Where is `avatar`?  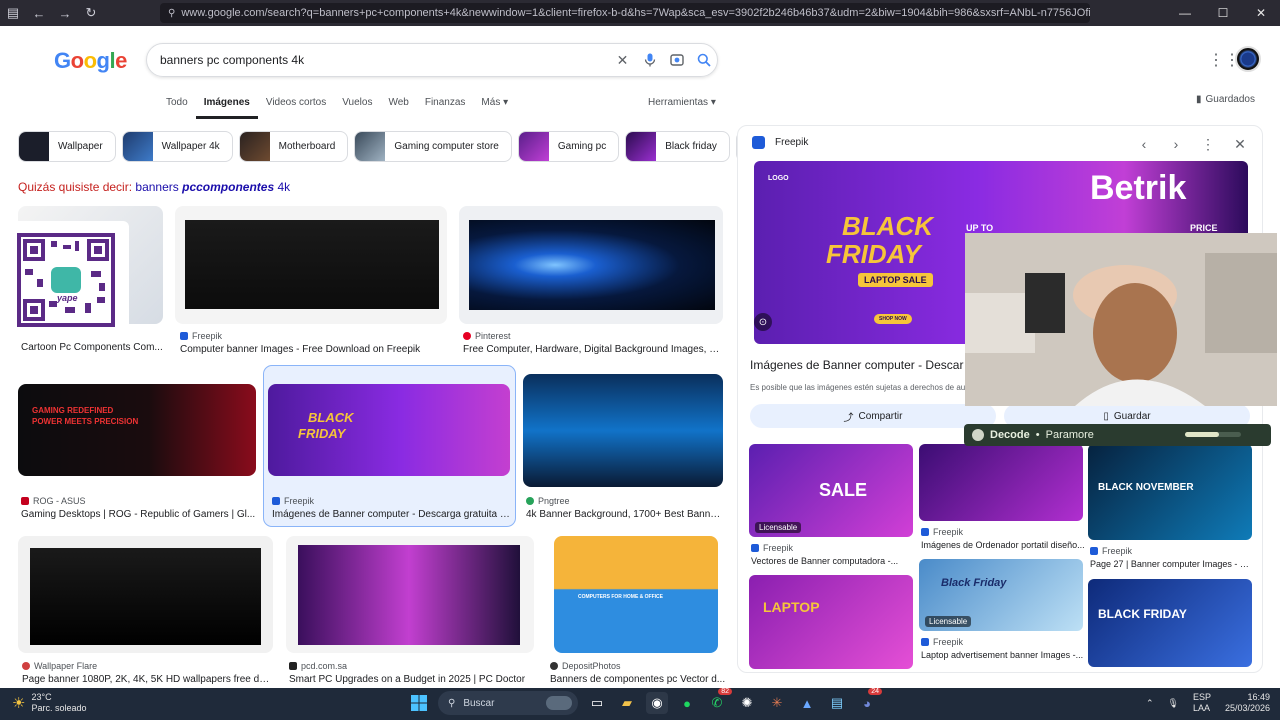 avatar is located at coordinates (1248, 59).